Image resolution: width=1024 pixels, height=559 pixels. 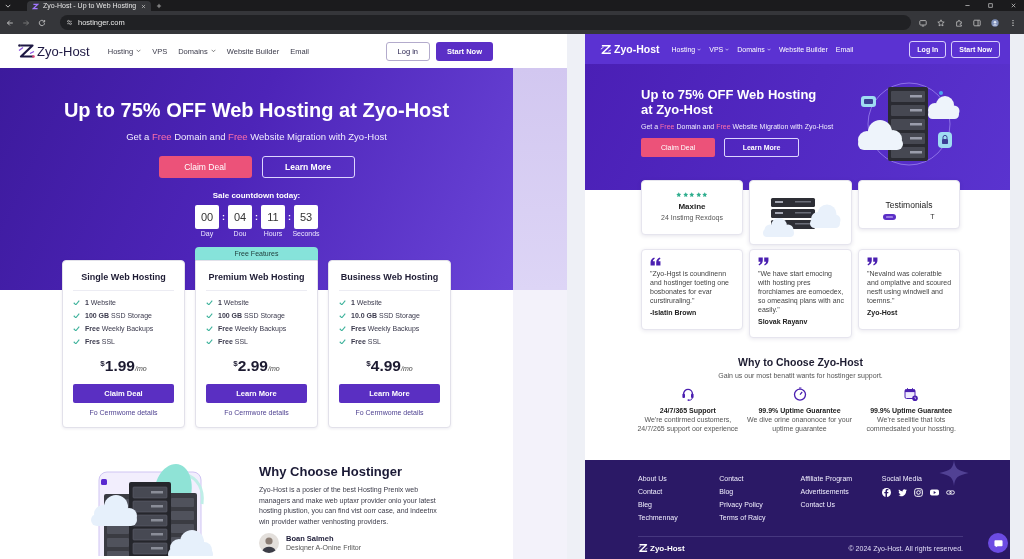 I want to click on hero-subtitle: Get a Free Domain and Free Website Migration with Zyo-Host, so click(x=256, y=137).